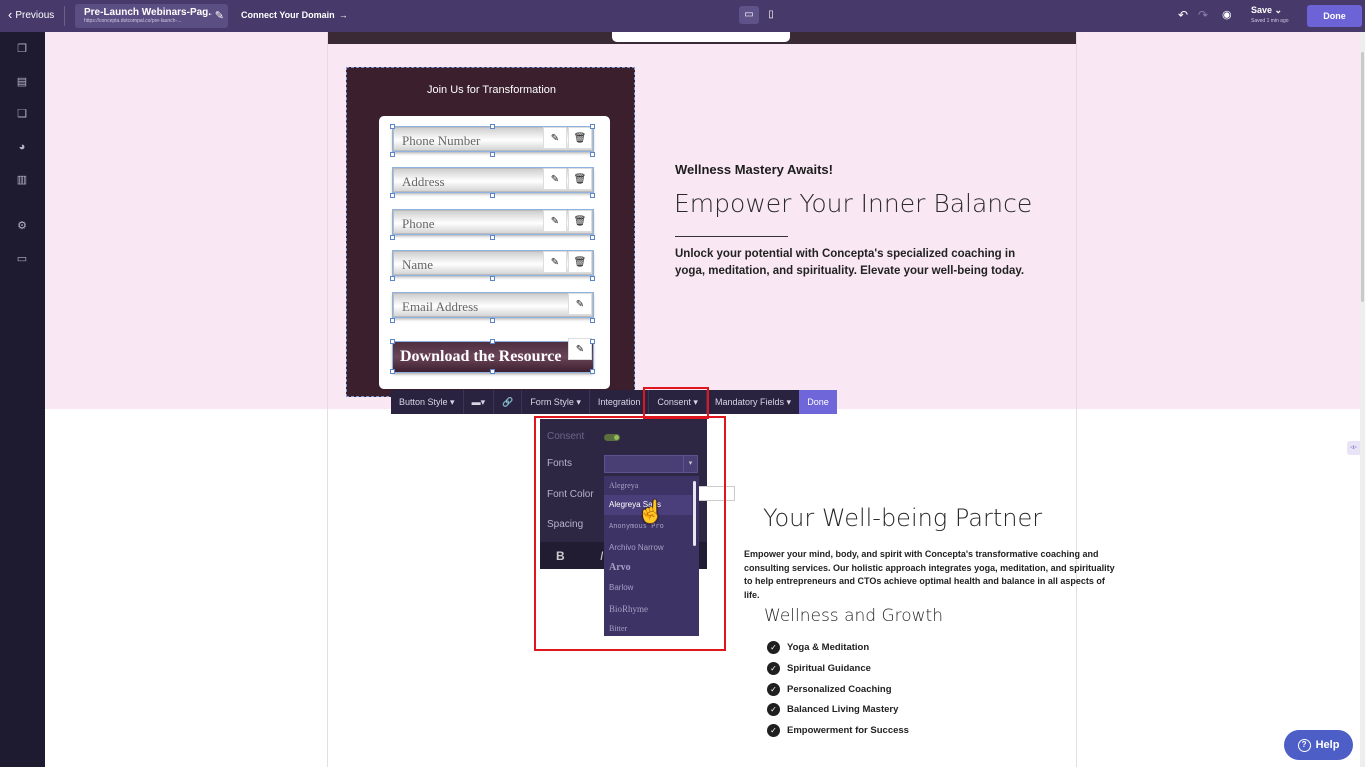  I want to click on toolbar-done-button: Done, so click(818, 402).